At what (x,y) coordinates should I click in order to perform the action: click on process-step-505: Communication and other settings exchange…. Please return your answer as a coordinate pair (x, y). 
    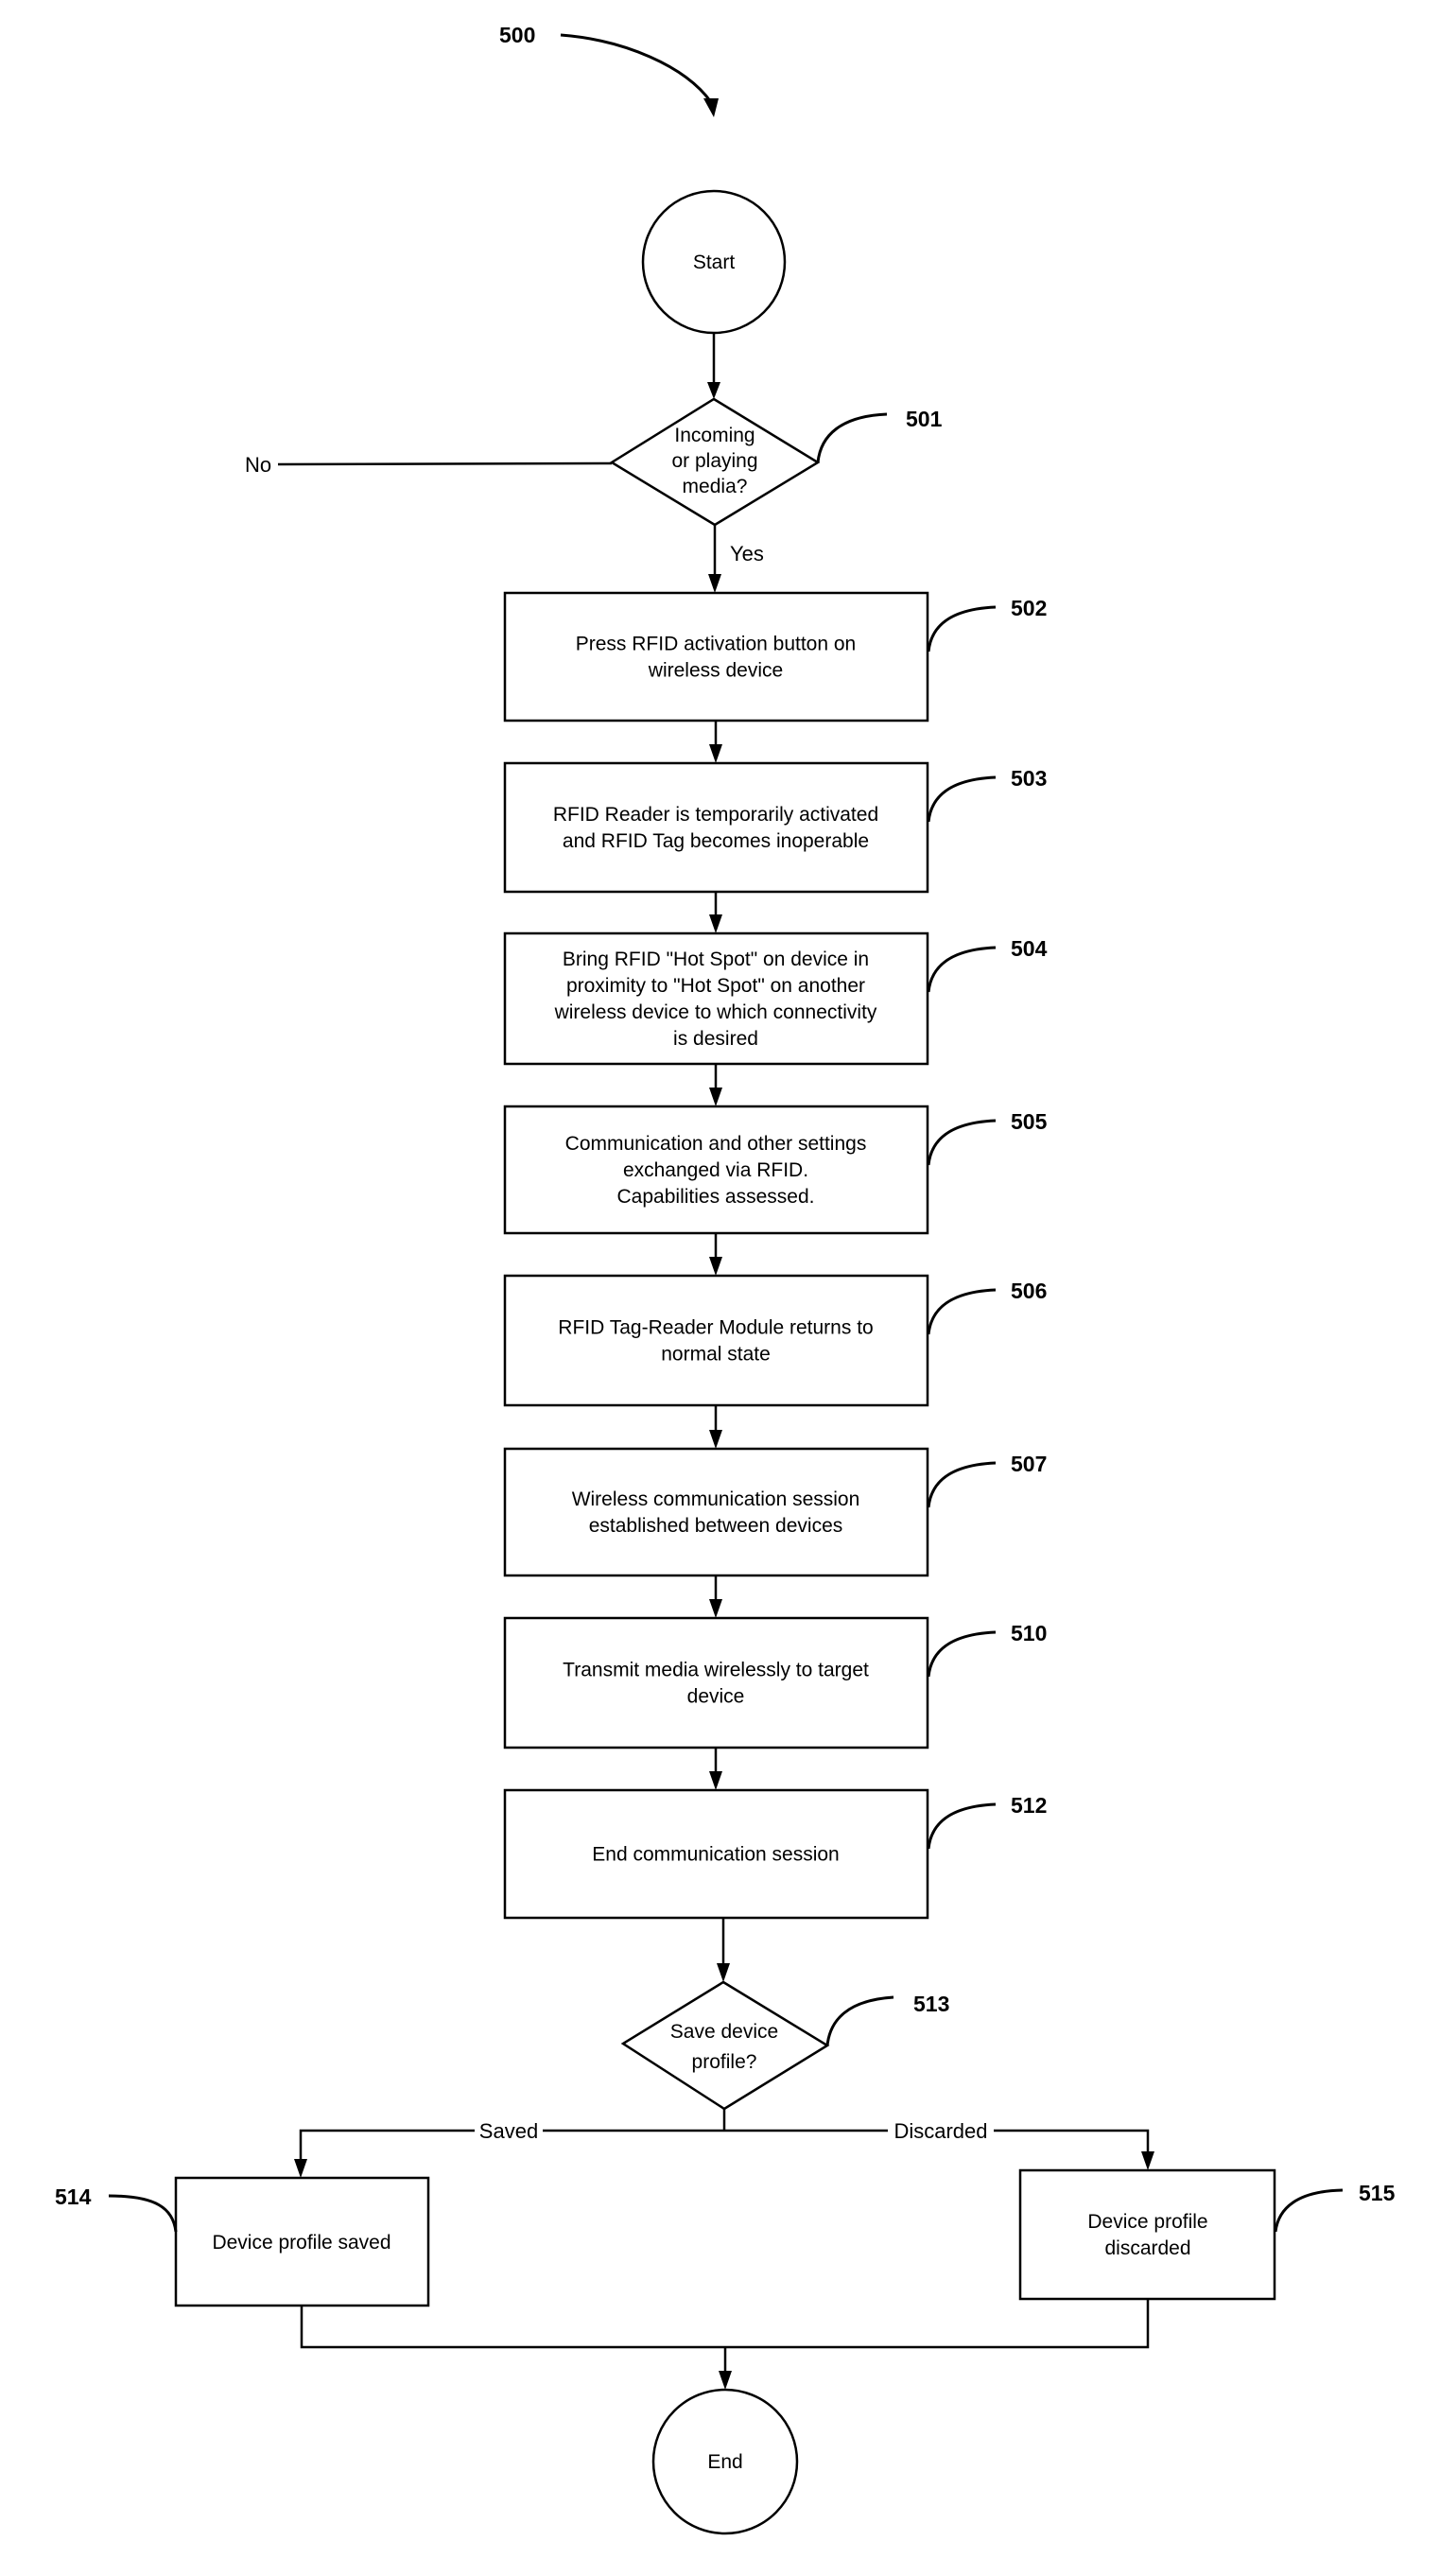
    Looking at the image, I should click on (775, 1170).